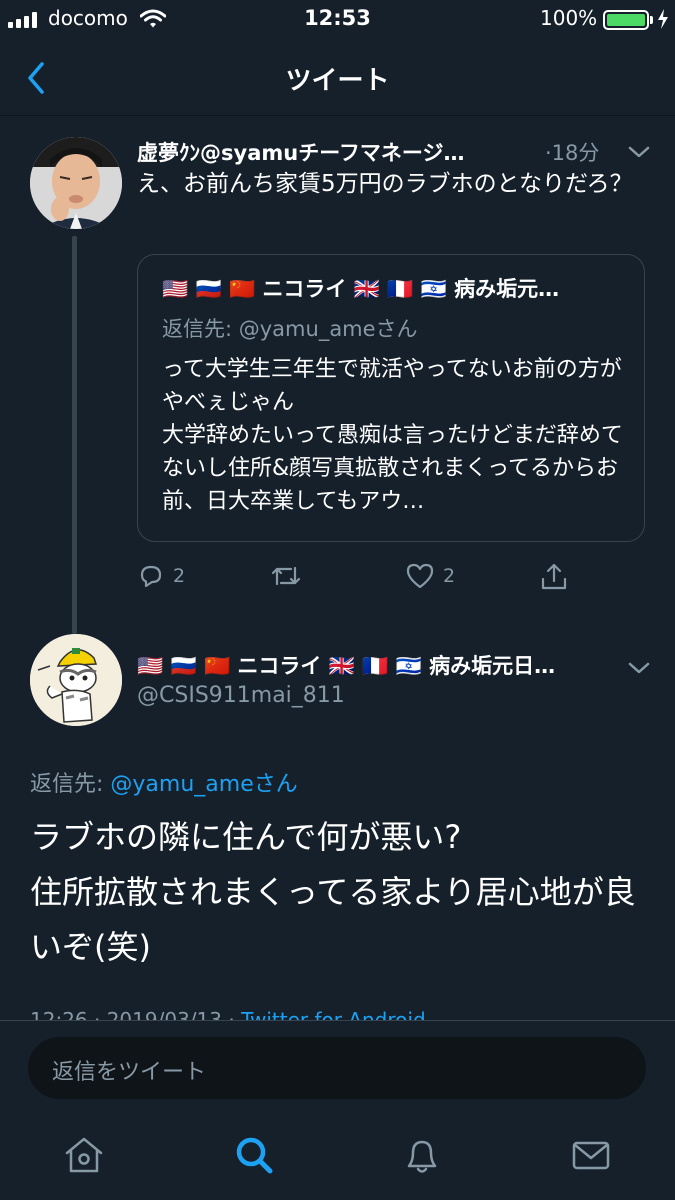  I want to click on reply-input: 返信をツイート, so click(337, 1068).